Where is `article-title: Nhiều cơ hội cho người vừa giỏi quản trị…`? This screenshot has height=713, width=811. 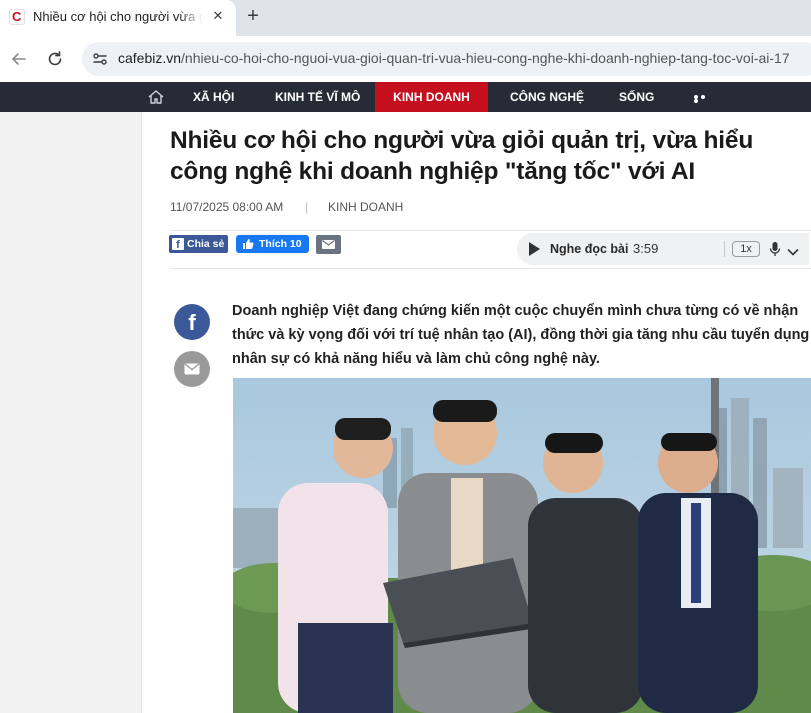 article-title: Nhiều cơ hội cho người vừa giỏi quản trị… is located at coordinates (462, 156).